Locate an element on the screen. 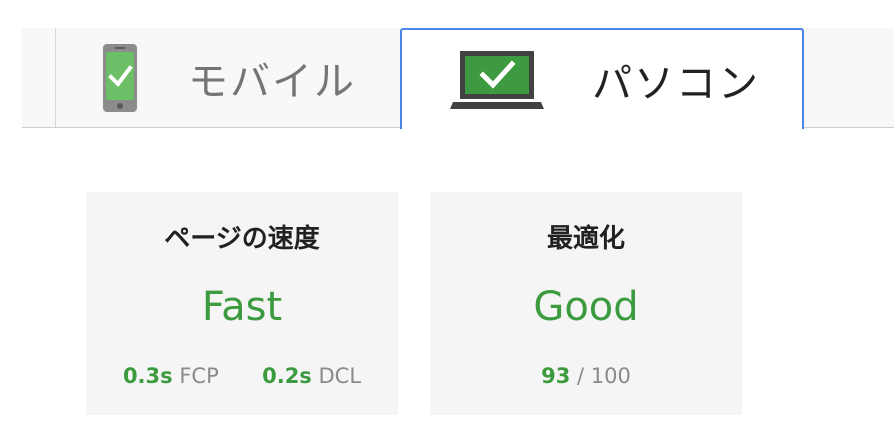 This screenshot has height=428, width=894. optimization-title: 最適化 is located at coordinates (585, 239).